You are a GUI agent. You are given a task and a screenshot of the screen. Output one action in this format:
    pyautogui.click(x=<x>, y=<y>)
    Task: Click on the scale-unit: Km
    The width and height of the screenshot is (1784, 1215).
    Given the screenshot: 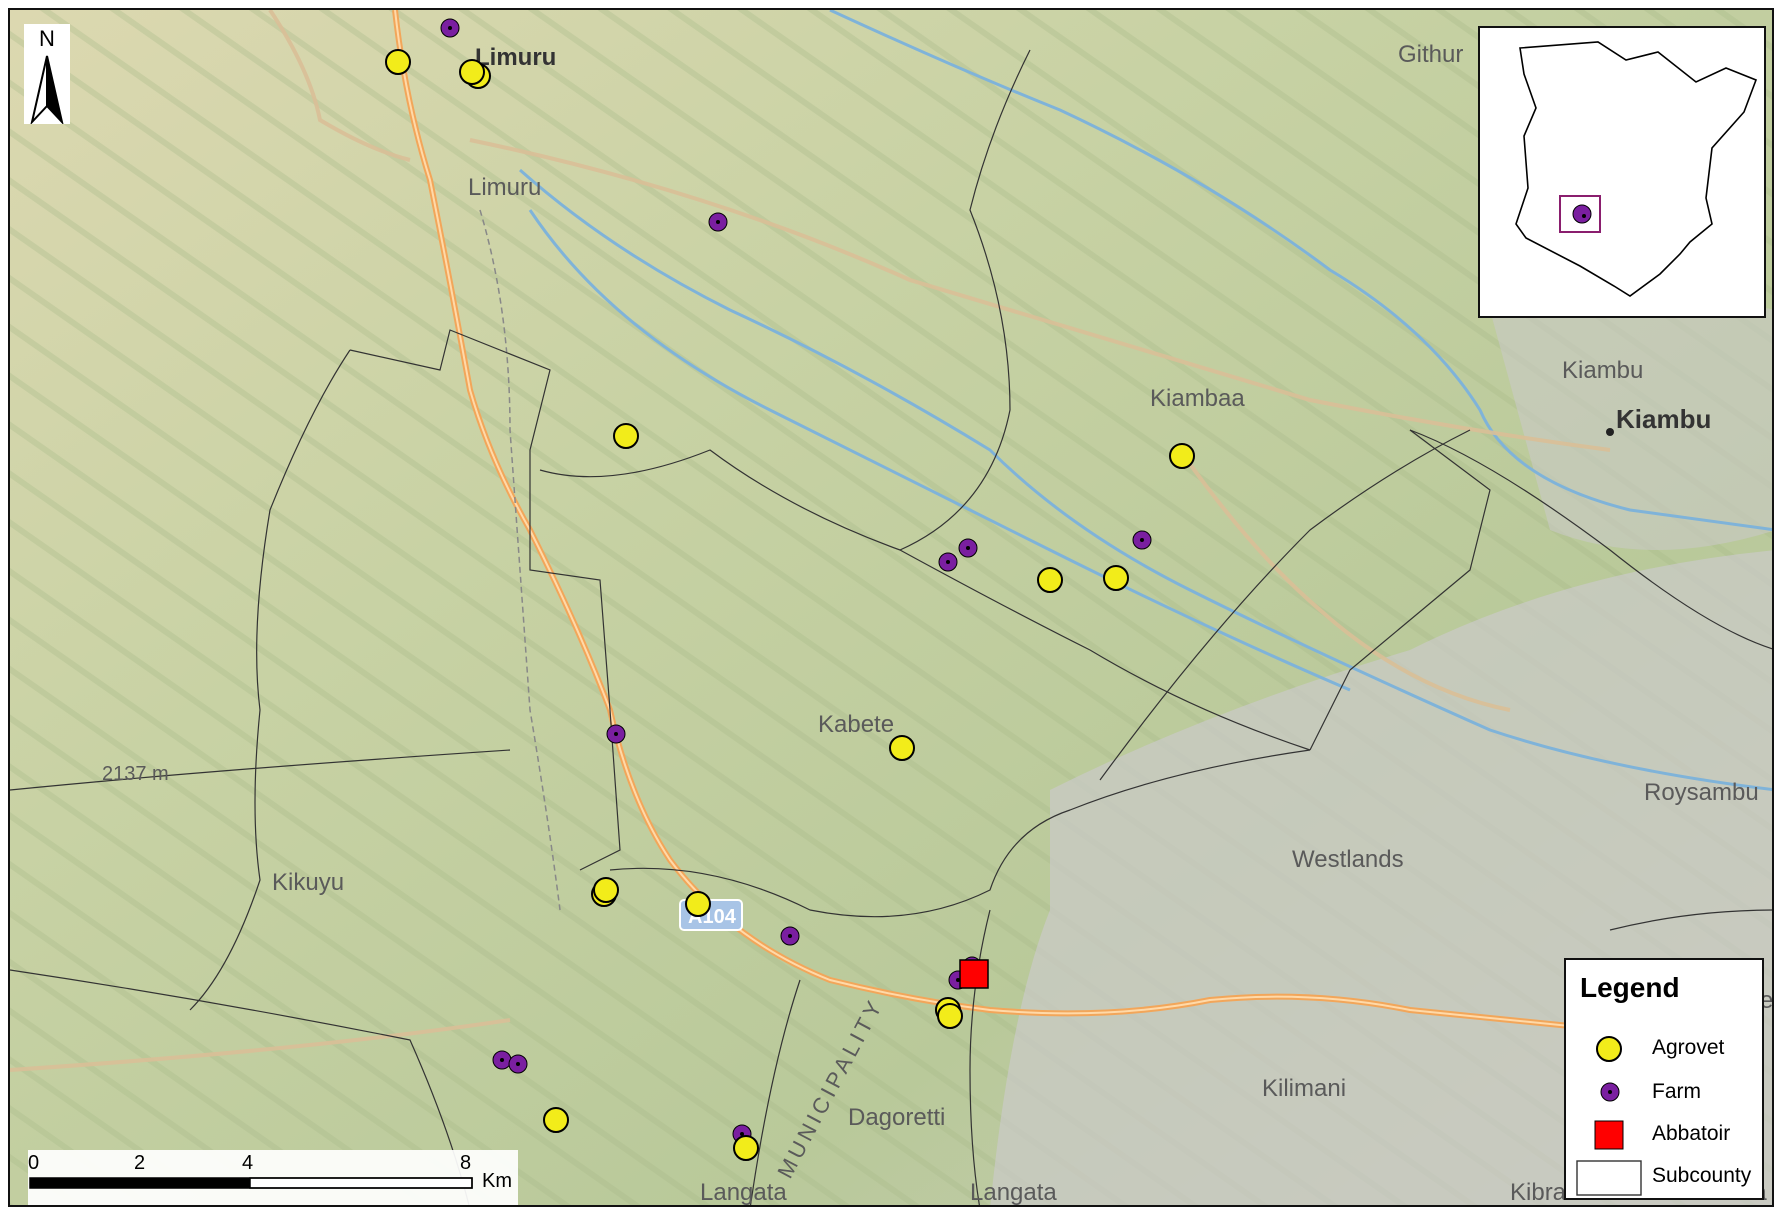 What is the action you would take?
    pyautogui.click(x=497, y=1181)
    